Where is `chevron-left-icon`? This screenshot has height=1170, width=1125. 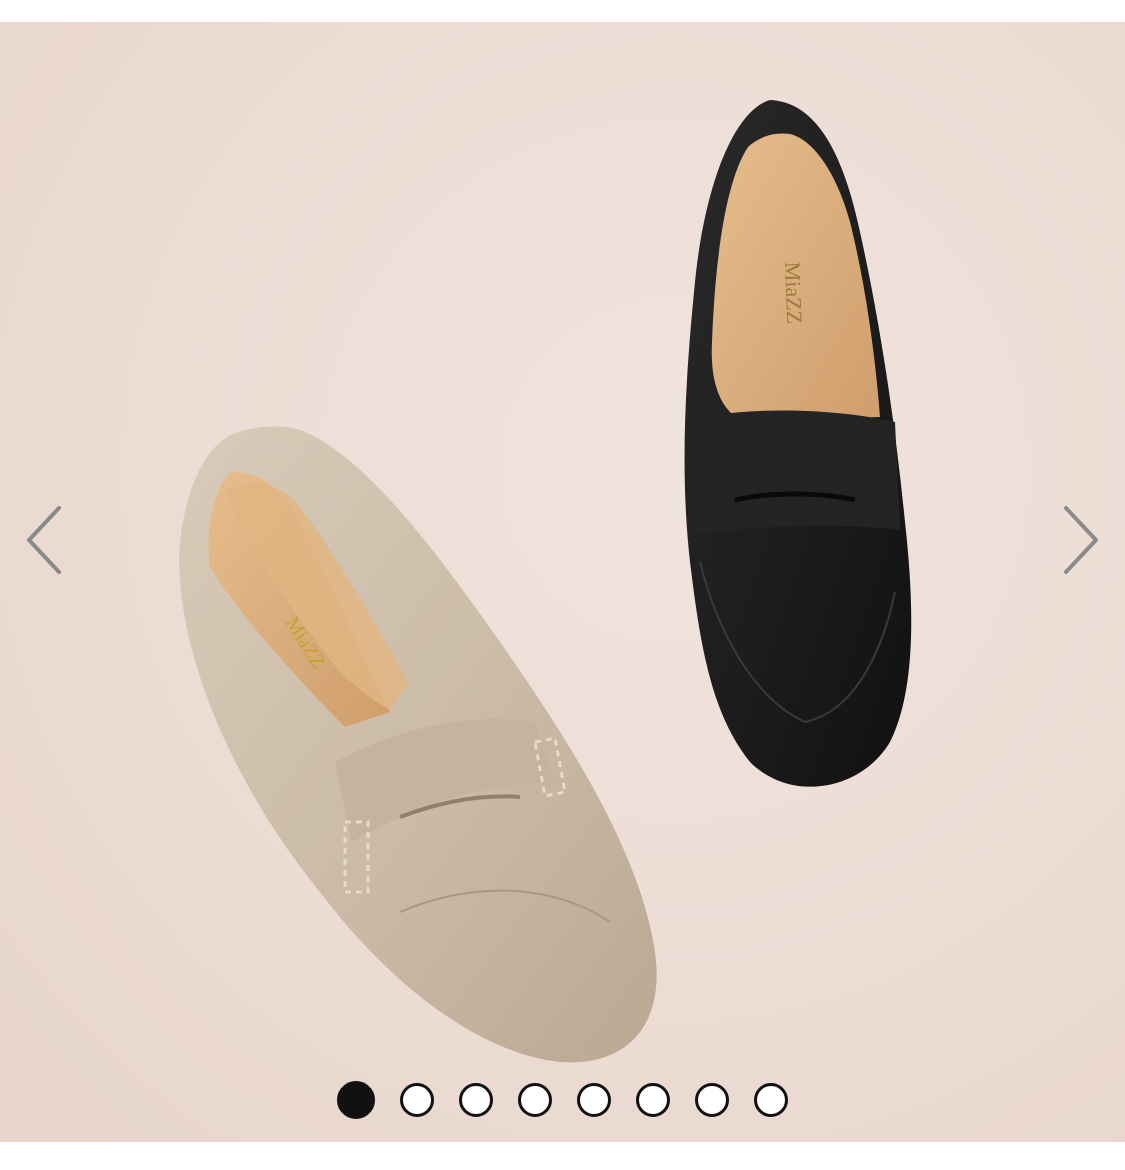 chevron-left-icon is located at coordinates (44, 540).